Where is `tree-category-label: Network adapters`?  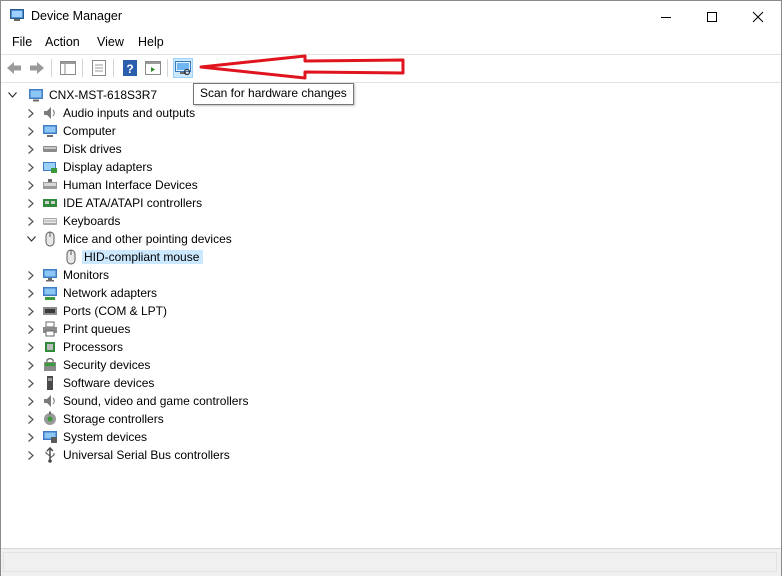
tree-category-label: Network adapters is located at coordinates (110, 293).